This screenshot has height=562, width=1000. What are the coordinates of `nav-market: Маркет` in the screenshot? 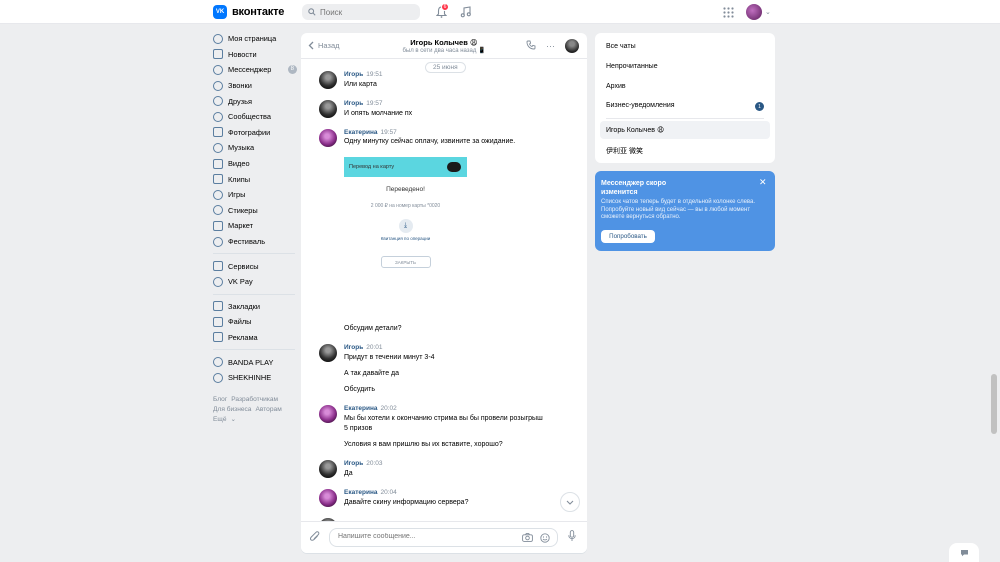 It's located at (255, 226).